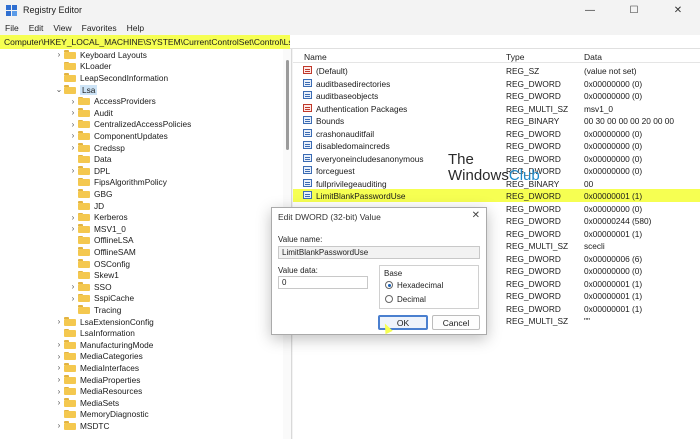 Image resolution: width=700 pixels, height=439 pixels. I want to click on menu-view: View, so click(62, 28).